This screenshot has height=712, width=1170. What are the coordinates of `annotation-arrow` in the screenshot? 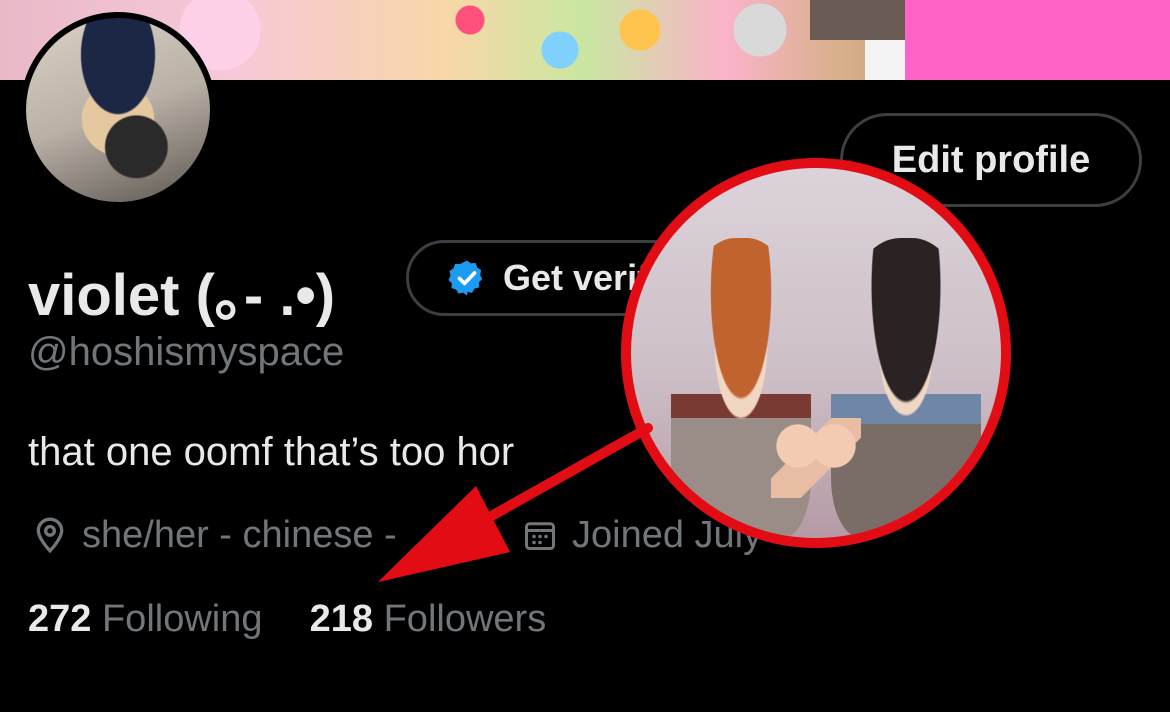 It's located at (515, 502).